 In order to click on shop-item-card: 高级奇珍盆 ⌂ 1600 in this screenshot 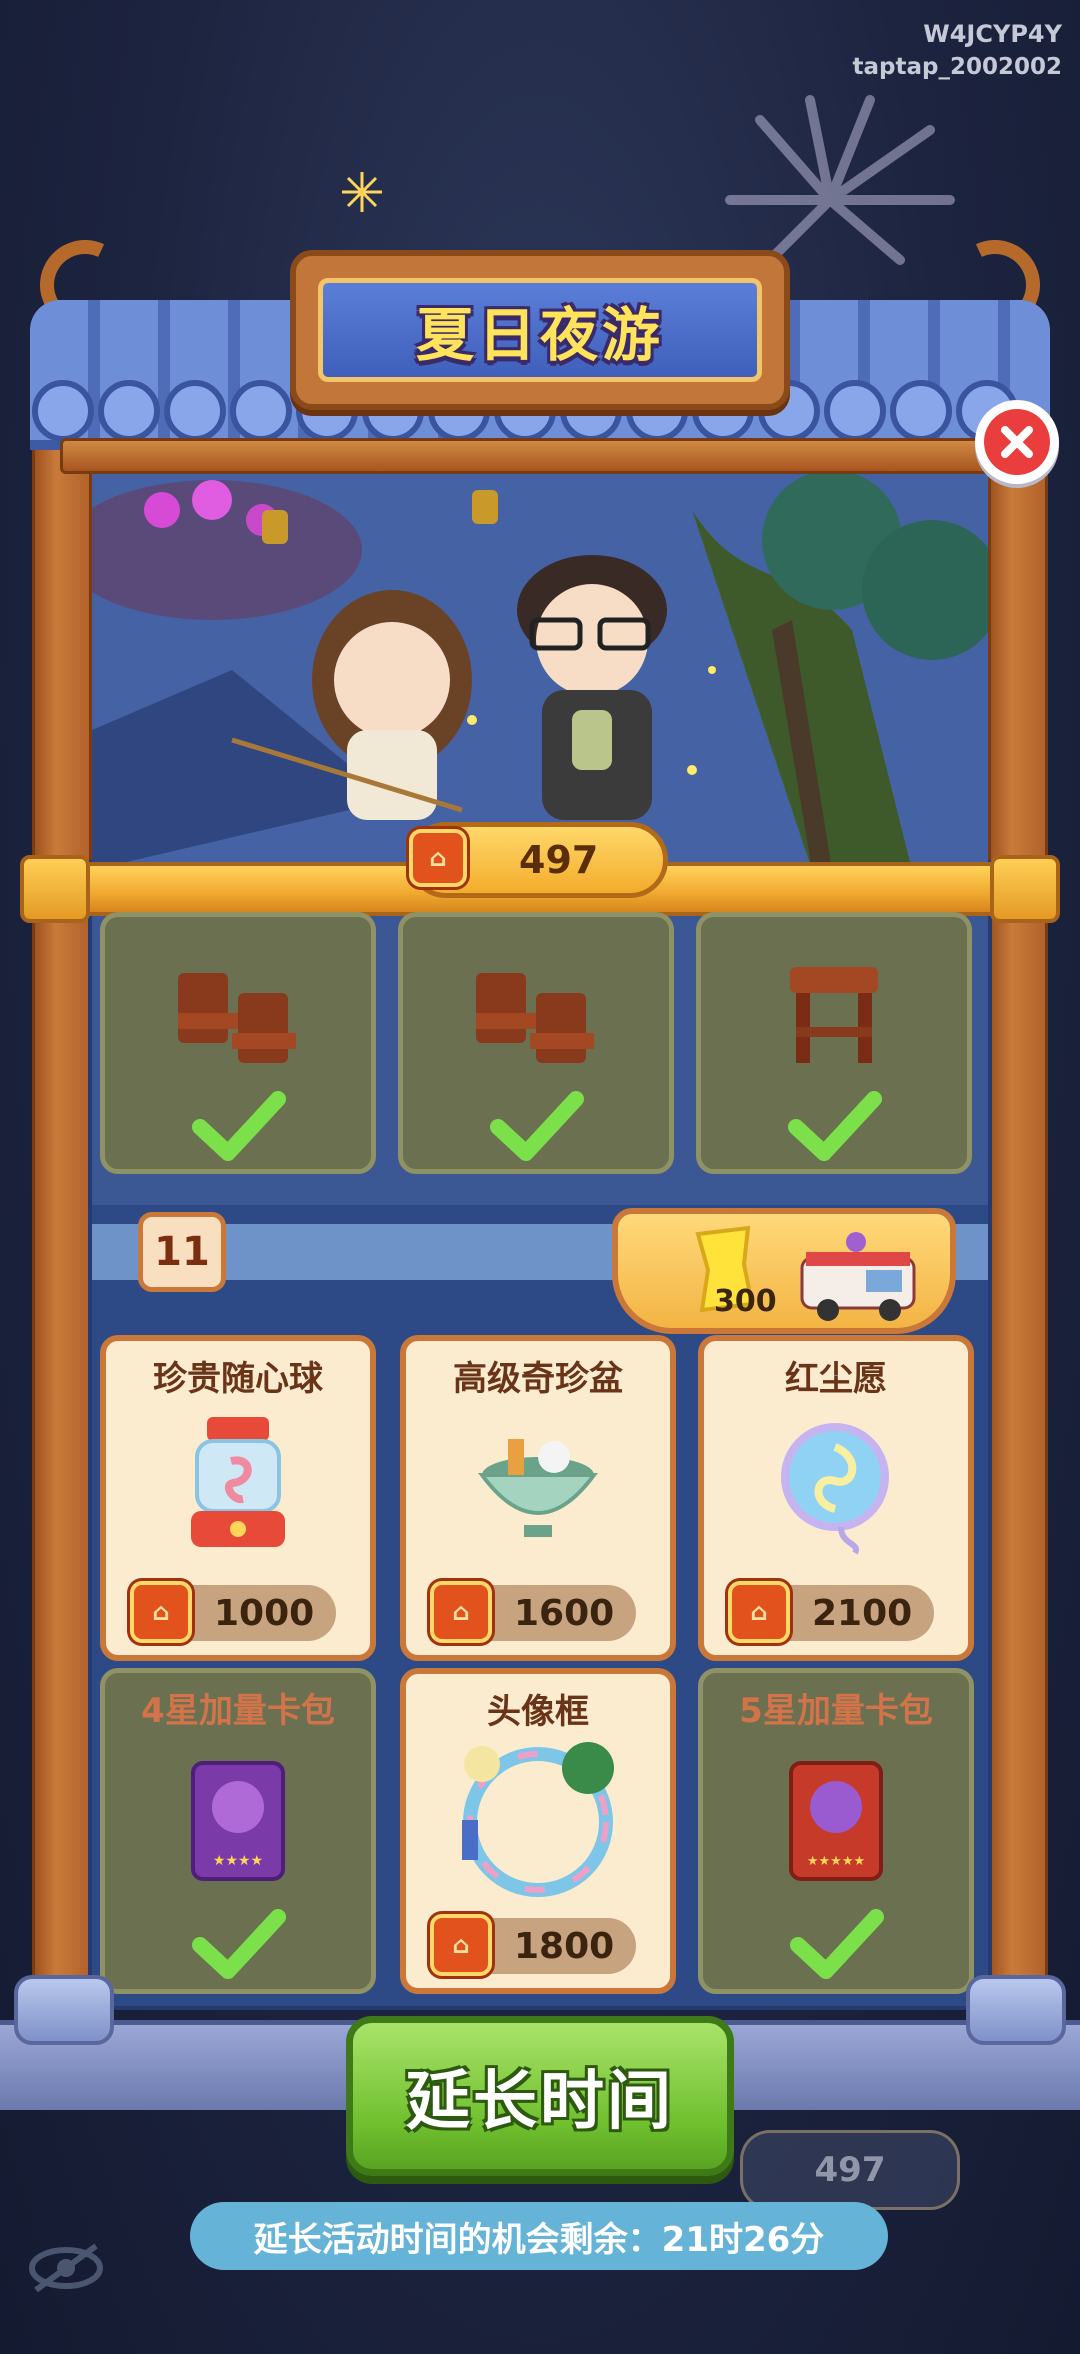, I will do `click(538, 1498)`.